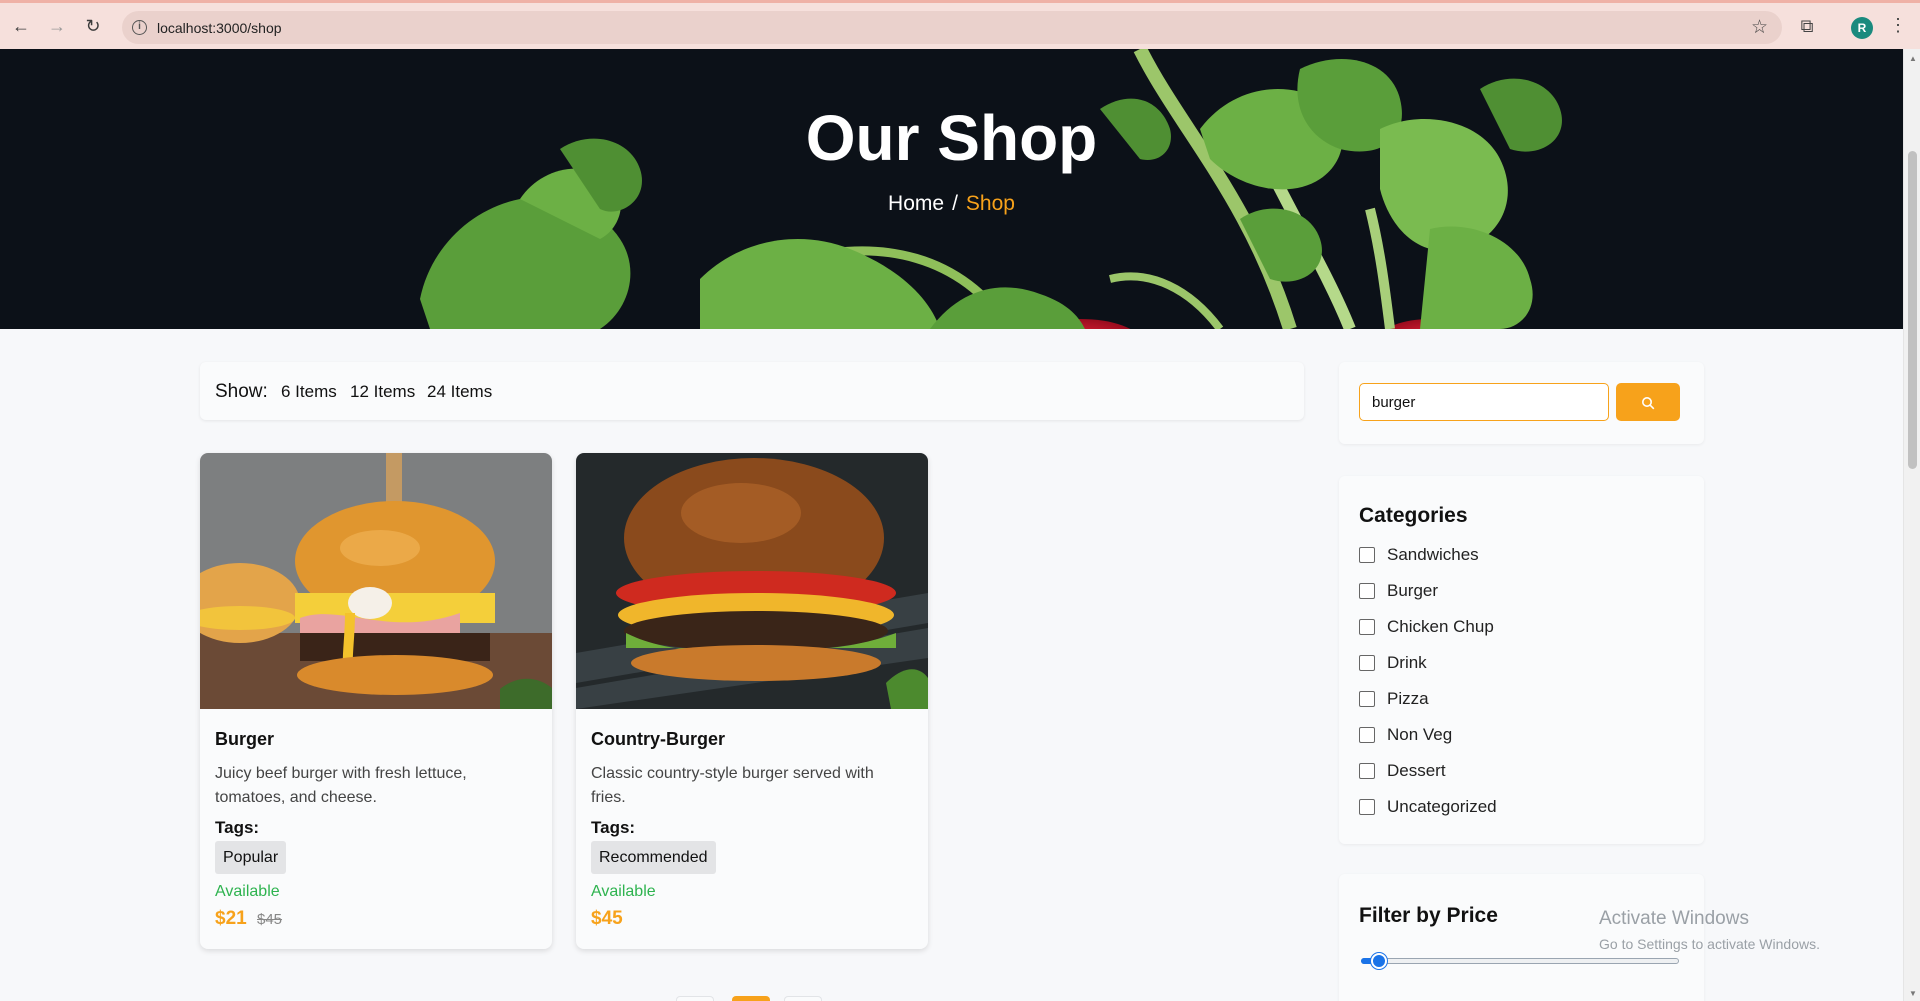 Image resolution: width=1920 pixels, height=1001 pixels. Describe the element at coordinates (21, 26) in the screenshot. I see `back-icon: ←` at that location.